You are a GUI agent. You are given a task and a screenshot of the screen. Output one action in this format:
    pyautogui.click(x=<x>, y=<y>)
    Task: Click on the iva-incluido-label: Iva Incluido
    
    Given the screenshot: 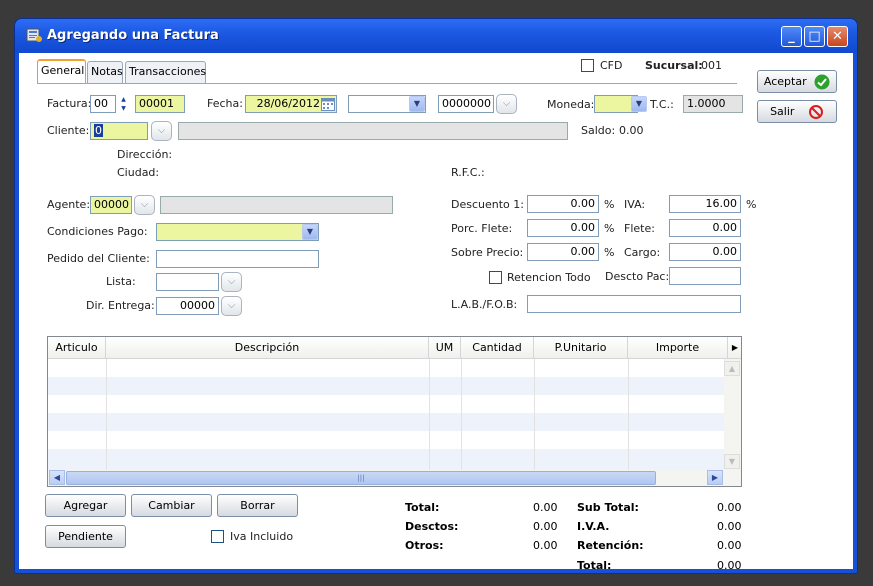 What is the action you would take?
    pyautogui.click(x=262, y=536)
    